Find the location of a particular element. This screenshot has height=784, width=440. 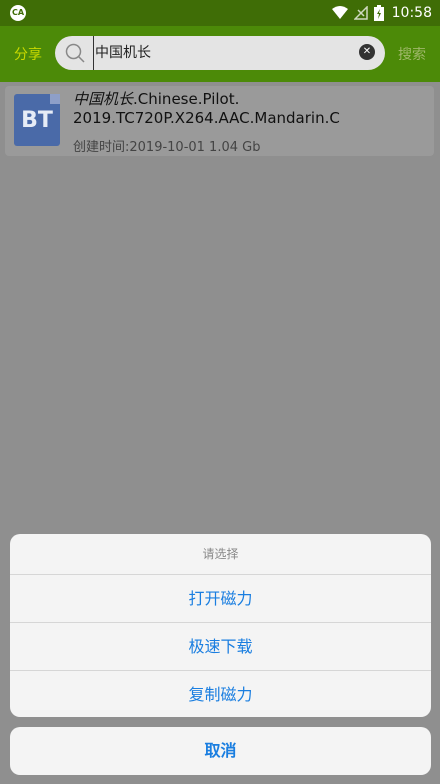

search-button: 搜索 is located at coordinates (412, 54).